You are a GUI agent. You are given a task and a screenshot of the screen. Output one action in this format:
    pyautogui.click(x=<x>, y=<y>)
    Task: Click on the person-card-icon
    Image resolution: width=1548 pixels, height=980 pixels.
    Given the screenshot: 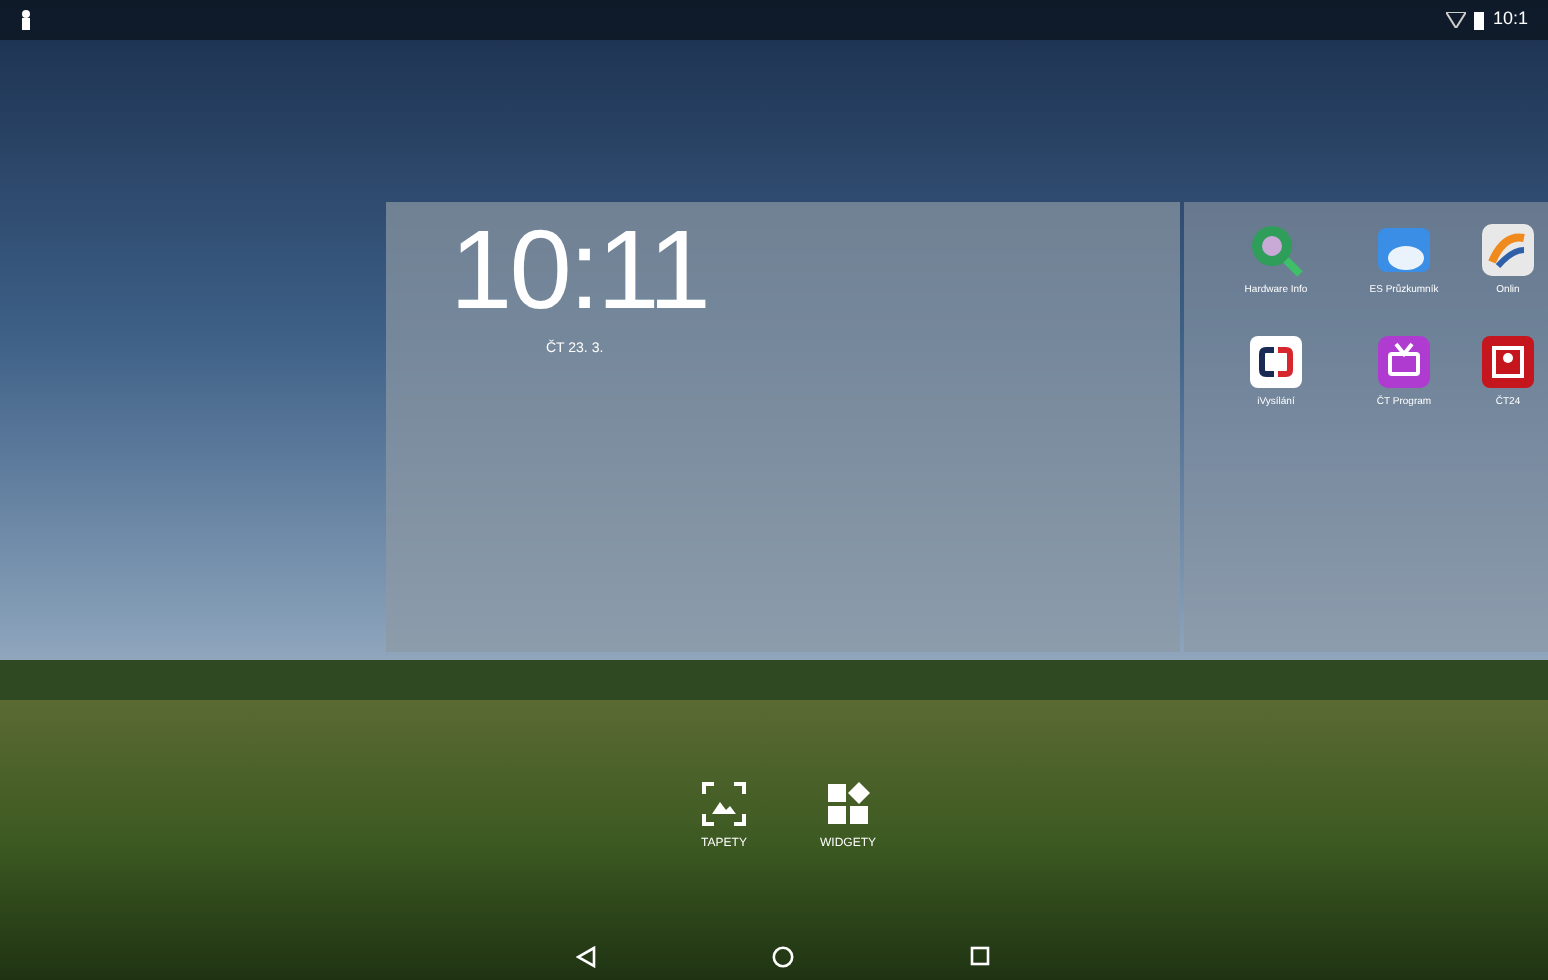 What is the action you would take?
    pyautogui.click(x=1508, y=362)
    